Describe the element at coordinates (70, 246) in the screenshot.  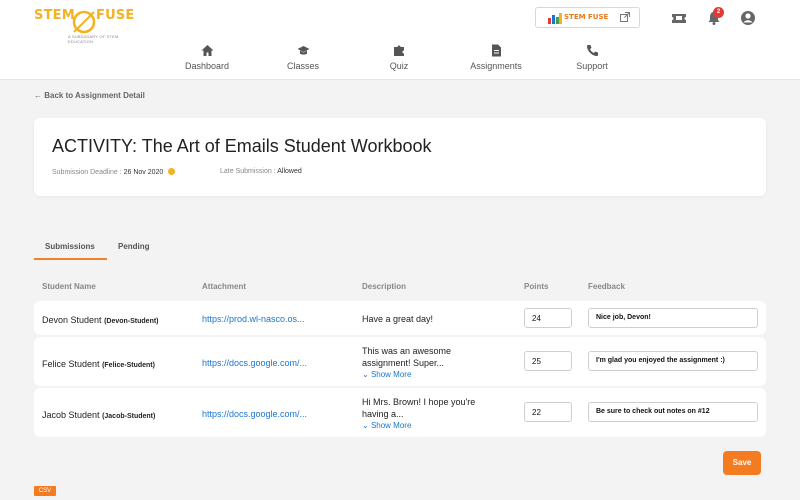
I see `tab-submissions: Submissions` at that location.